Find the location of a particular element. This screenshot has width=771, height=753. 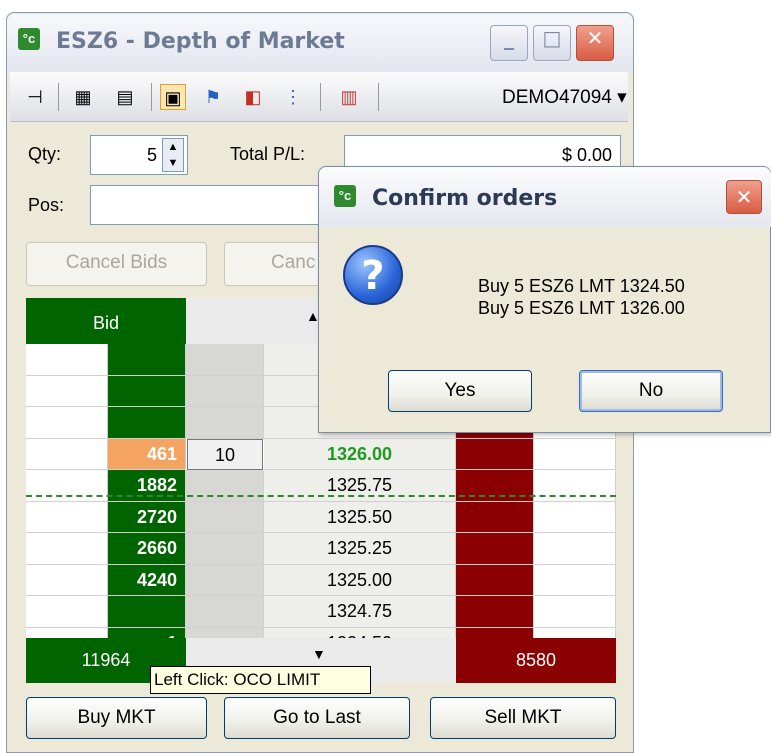

sort-down-icon: ▼ is located at coordinates (319, 654).